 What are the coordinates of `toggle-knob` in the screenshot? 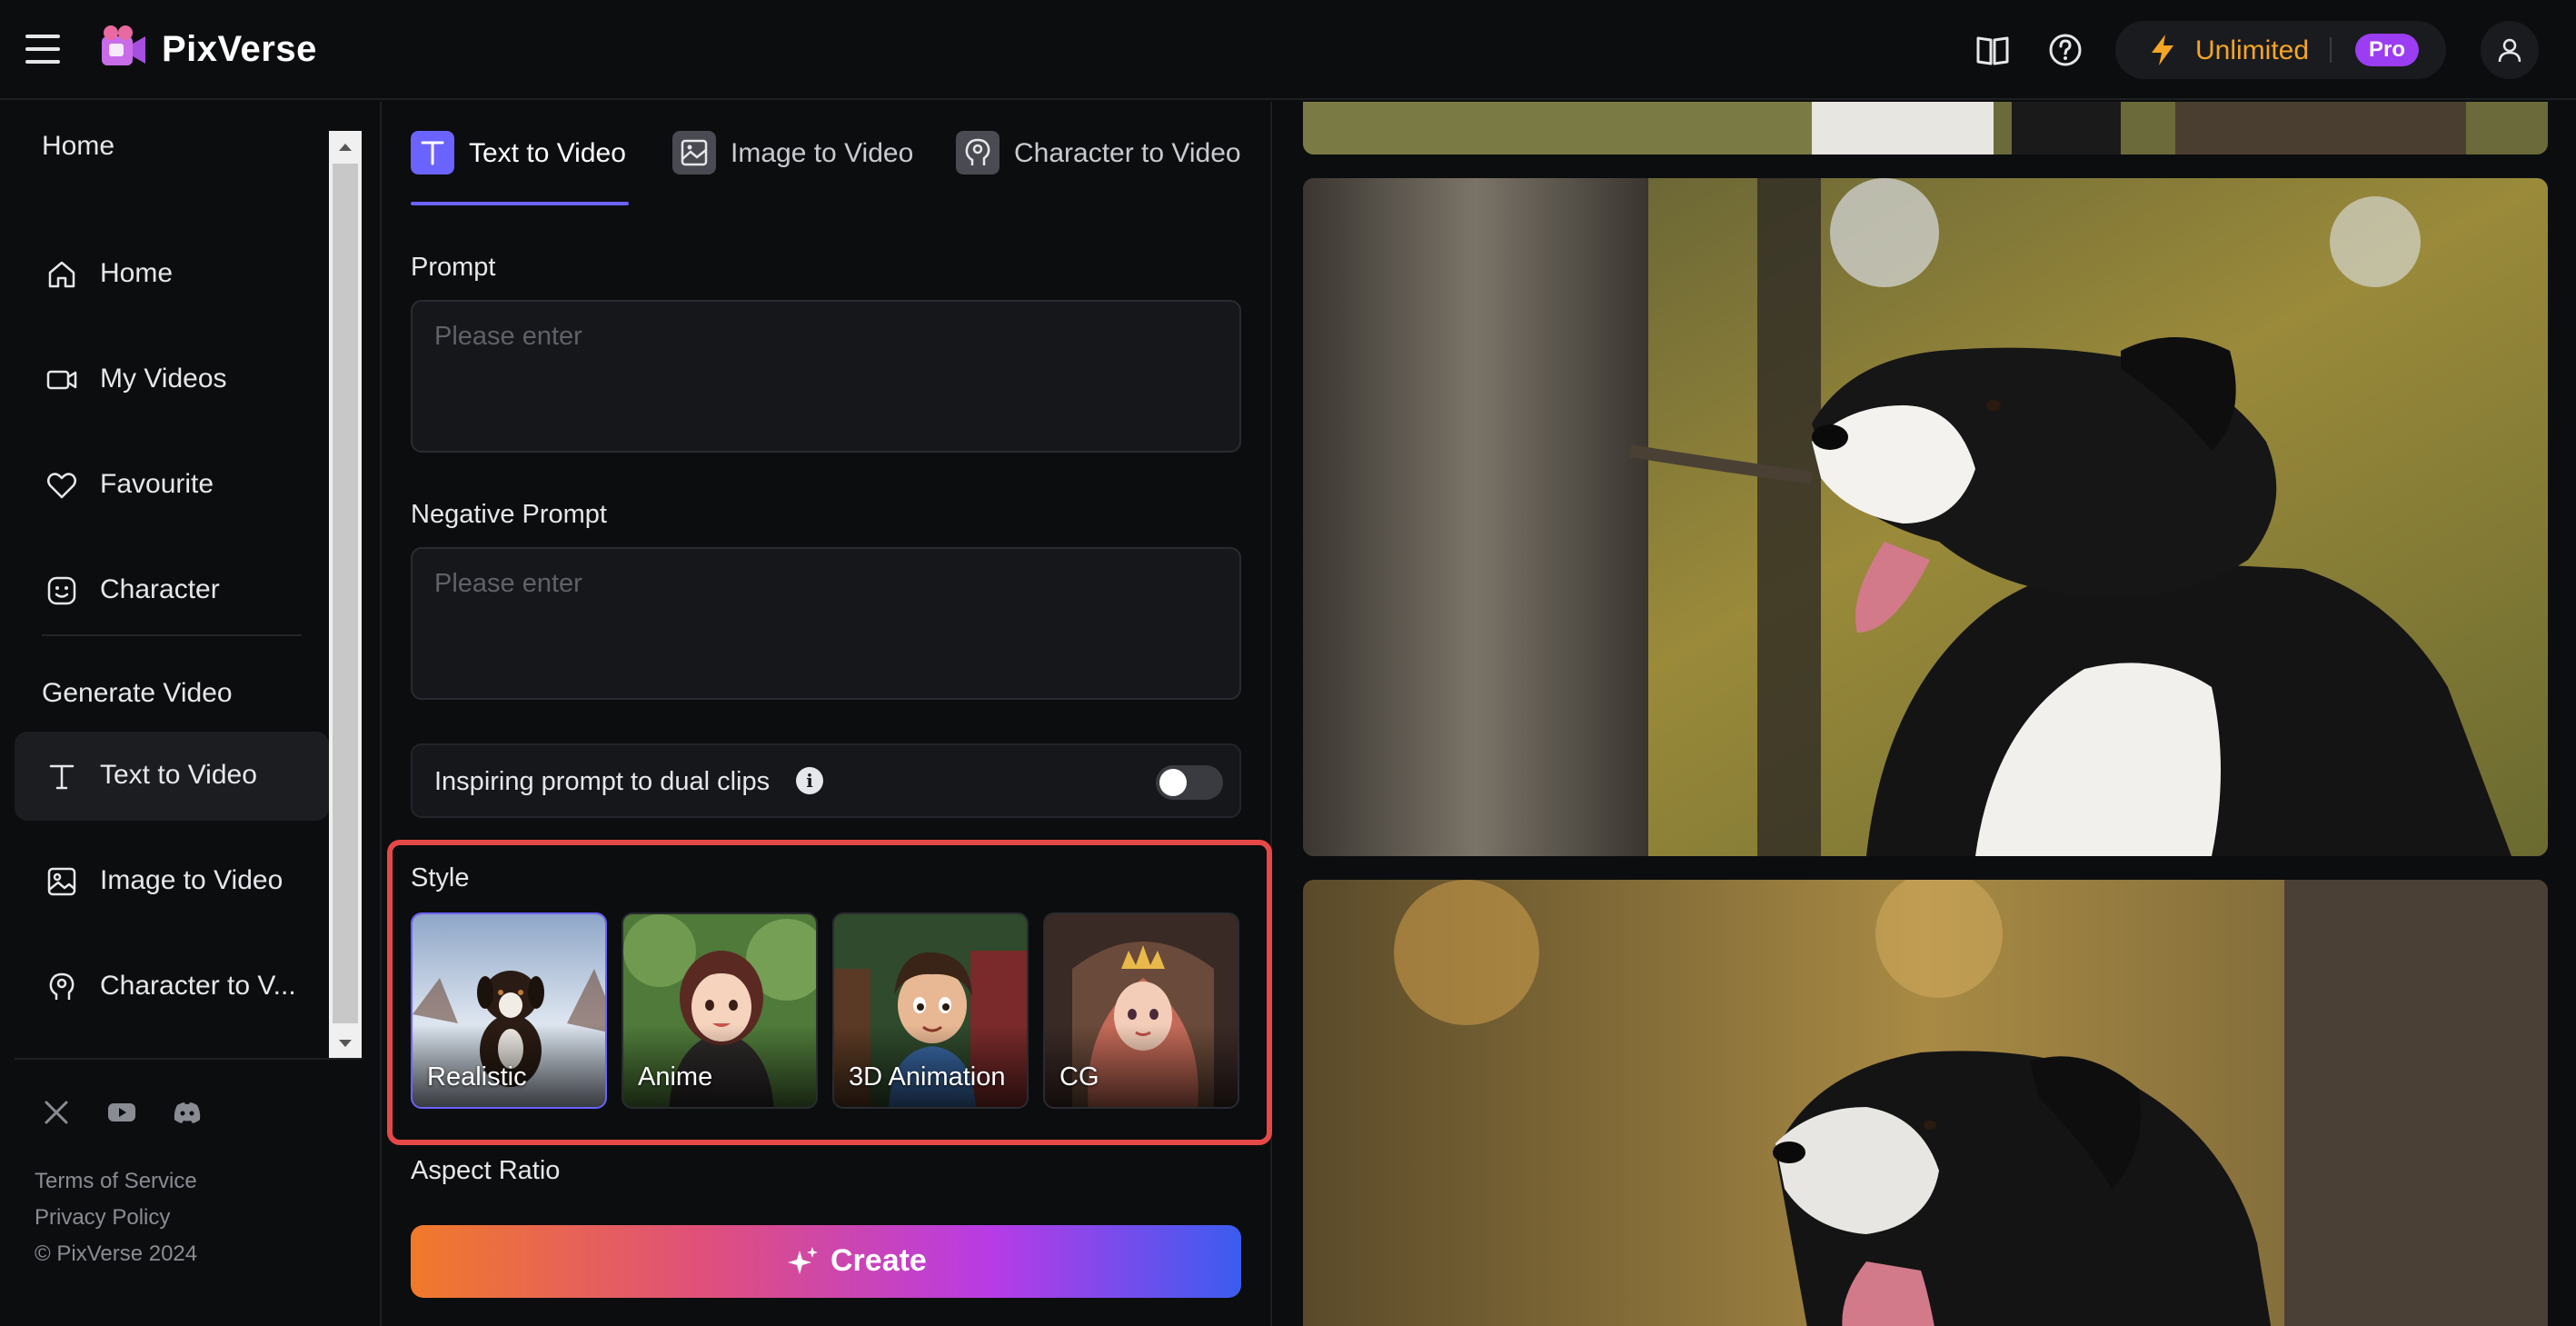 It's located at (1173, 783).